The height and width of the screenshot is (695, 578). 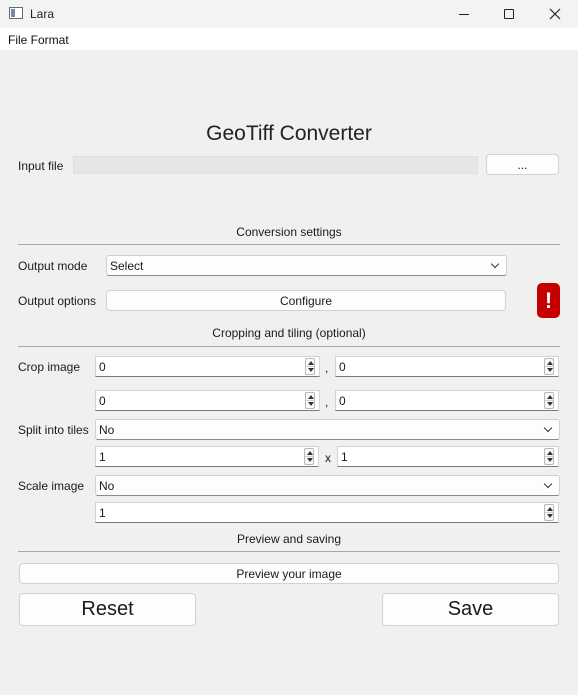 I want to click on split-tiles-label: Split into tiles, so click(x=53, y=430).